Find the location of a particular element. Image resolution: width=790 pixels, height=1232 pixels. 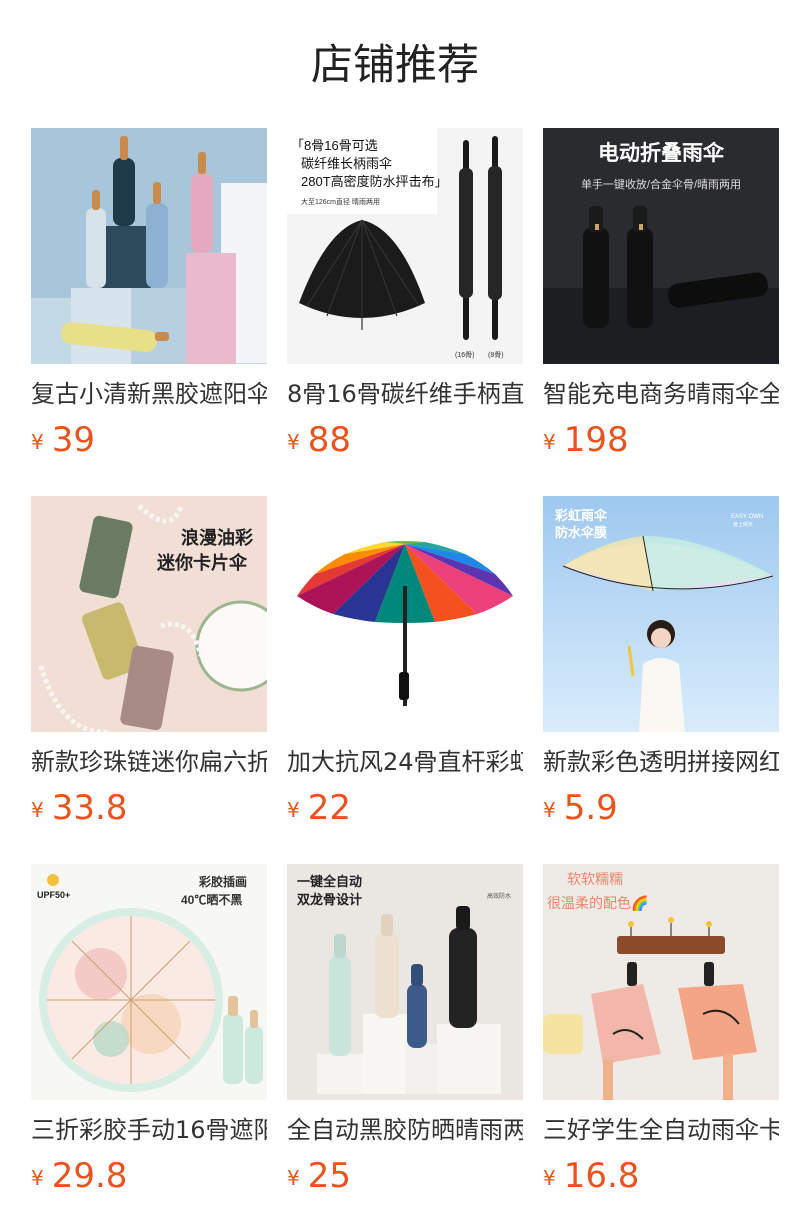

price-value: 16.8 is located at coordinates (601, 1176).